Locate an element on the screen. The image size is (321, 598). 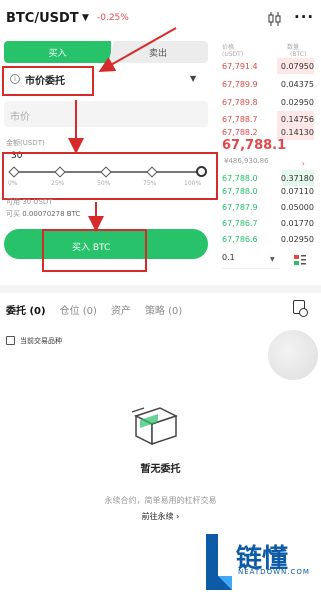
can-buy: 可买 0.00070278 BTC is located at coordinates (43, 214).